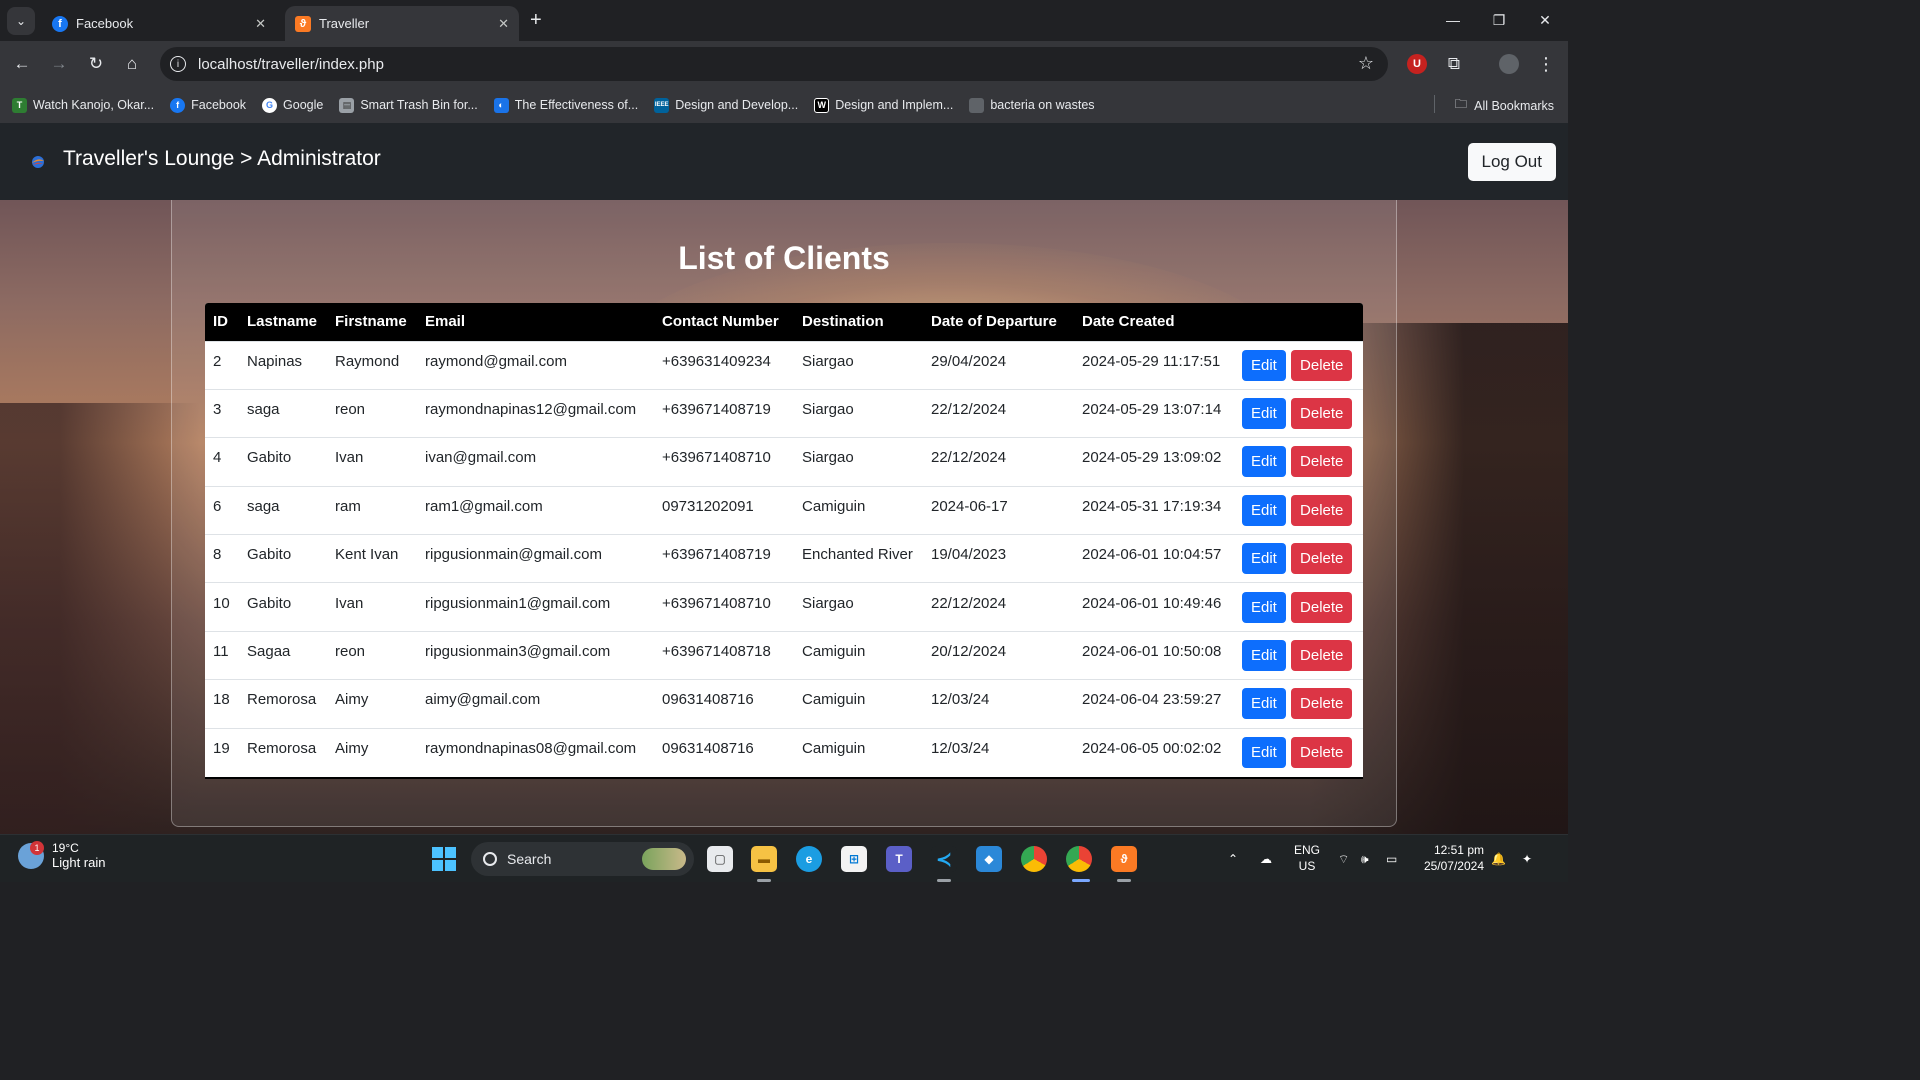 This screenshot has height=1080, width=1920. What do you see at coordinates (1511, 162) in the screenshot?
I see `logout-button: Log Out` at bounding box center [1511, 162].